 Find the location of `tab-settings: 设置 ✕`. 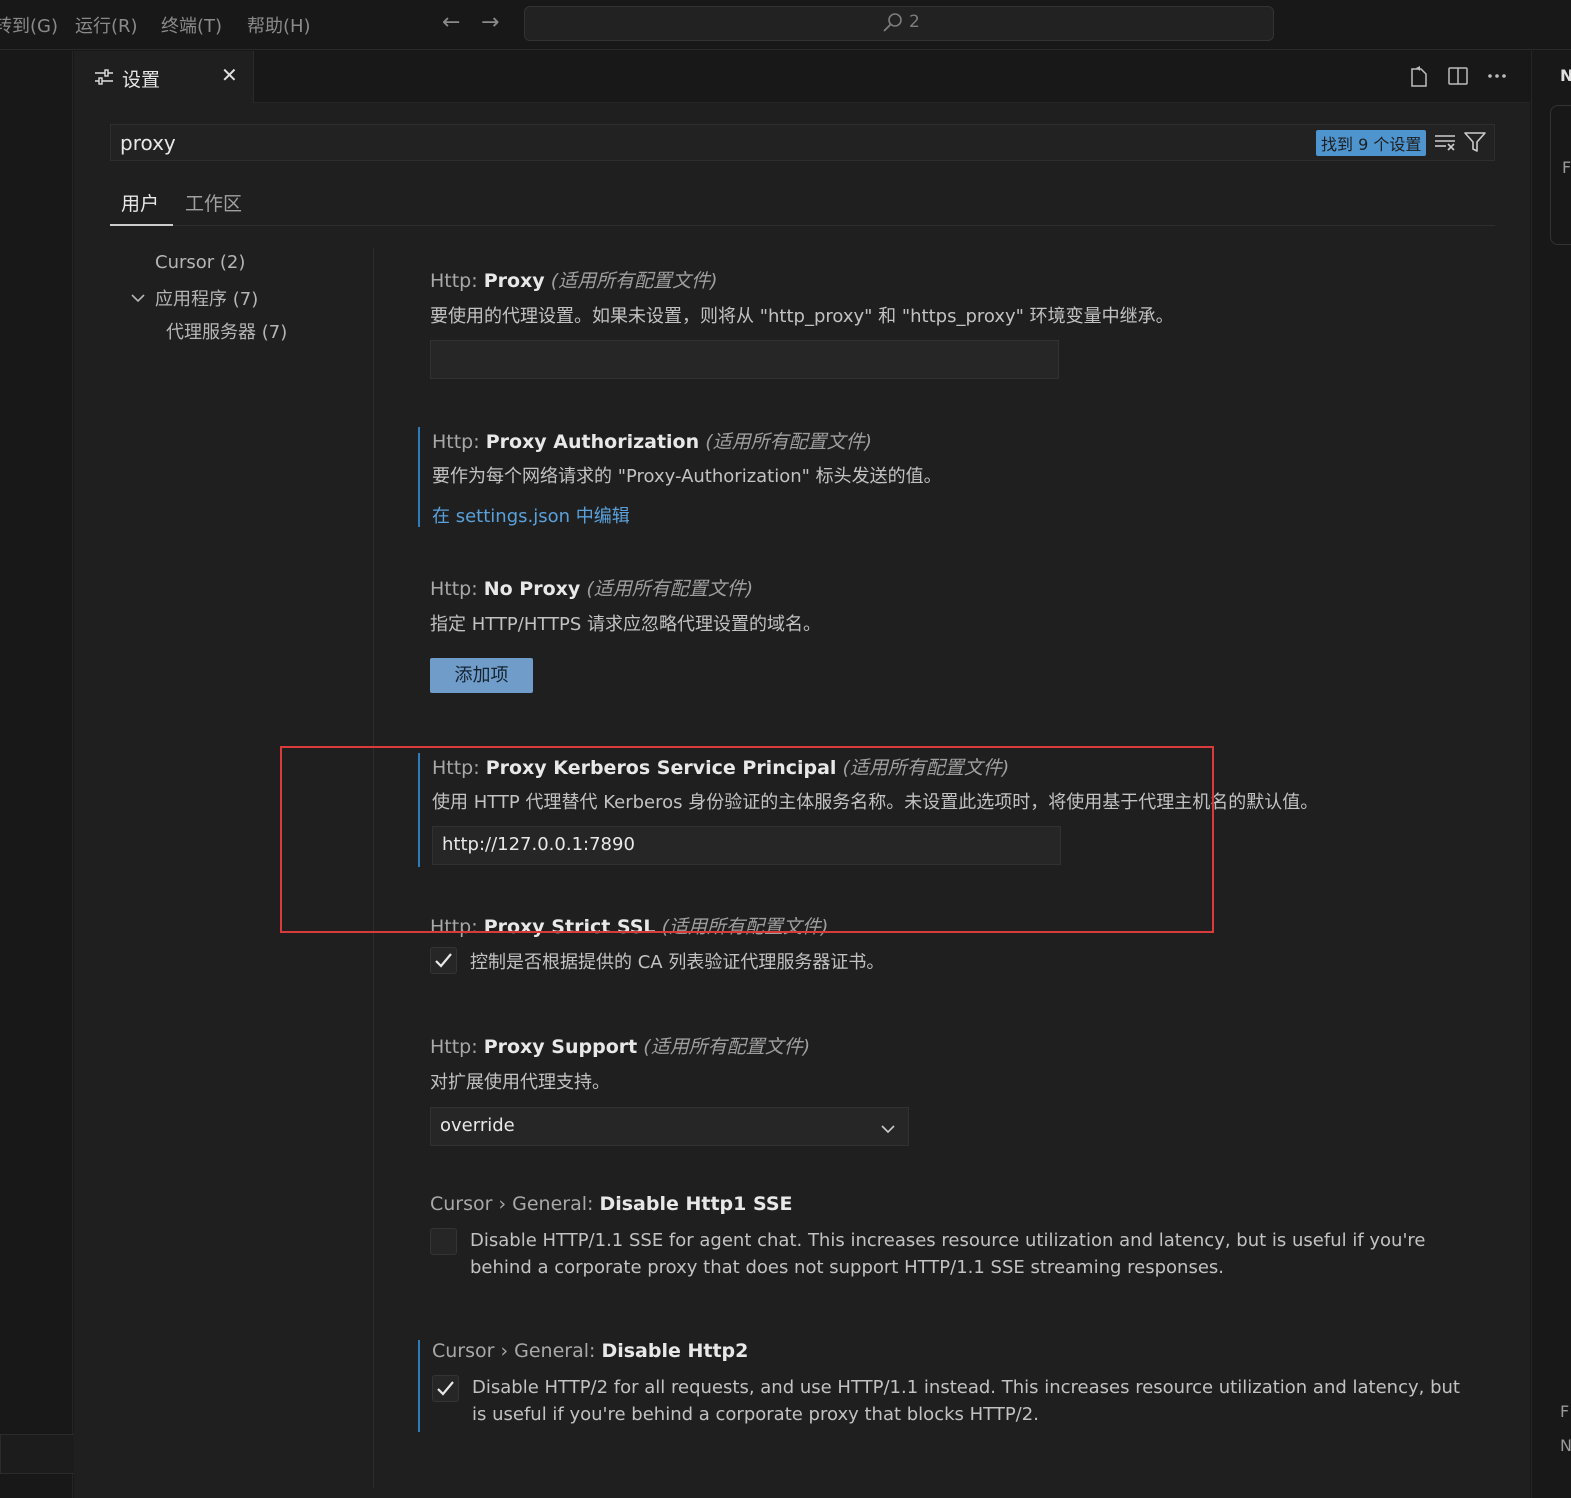

tab-settings: 设置 ✕ is located at coordinates (164, 77).